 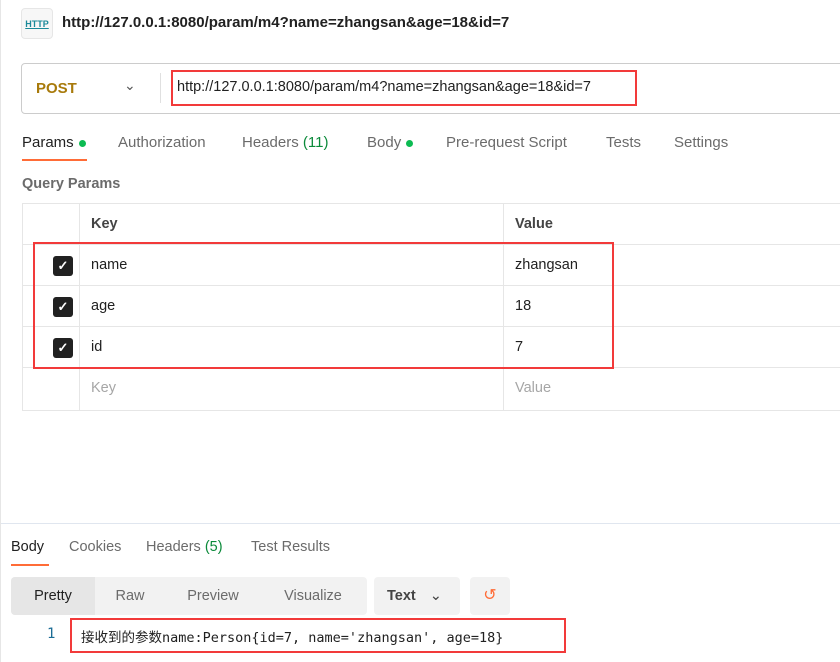 What do you see at coordinates (490, 596) in the screenshot?
I see `wrap-lines-icon: ↺` at bounding box center [490, 596].